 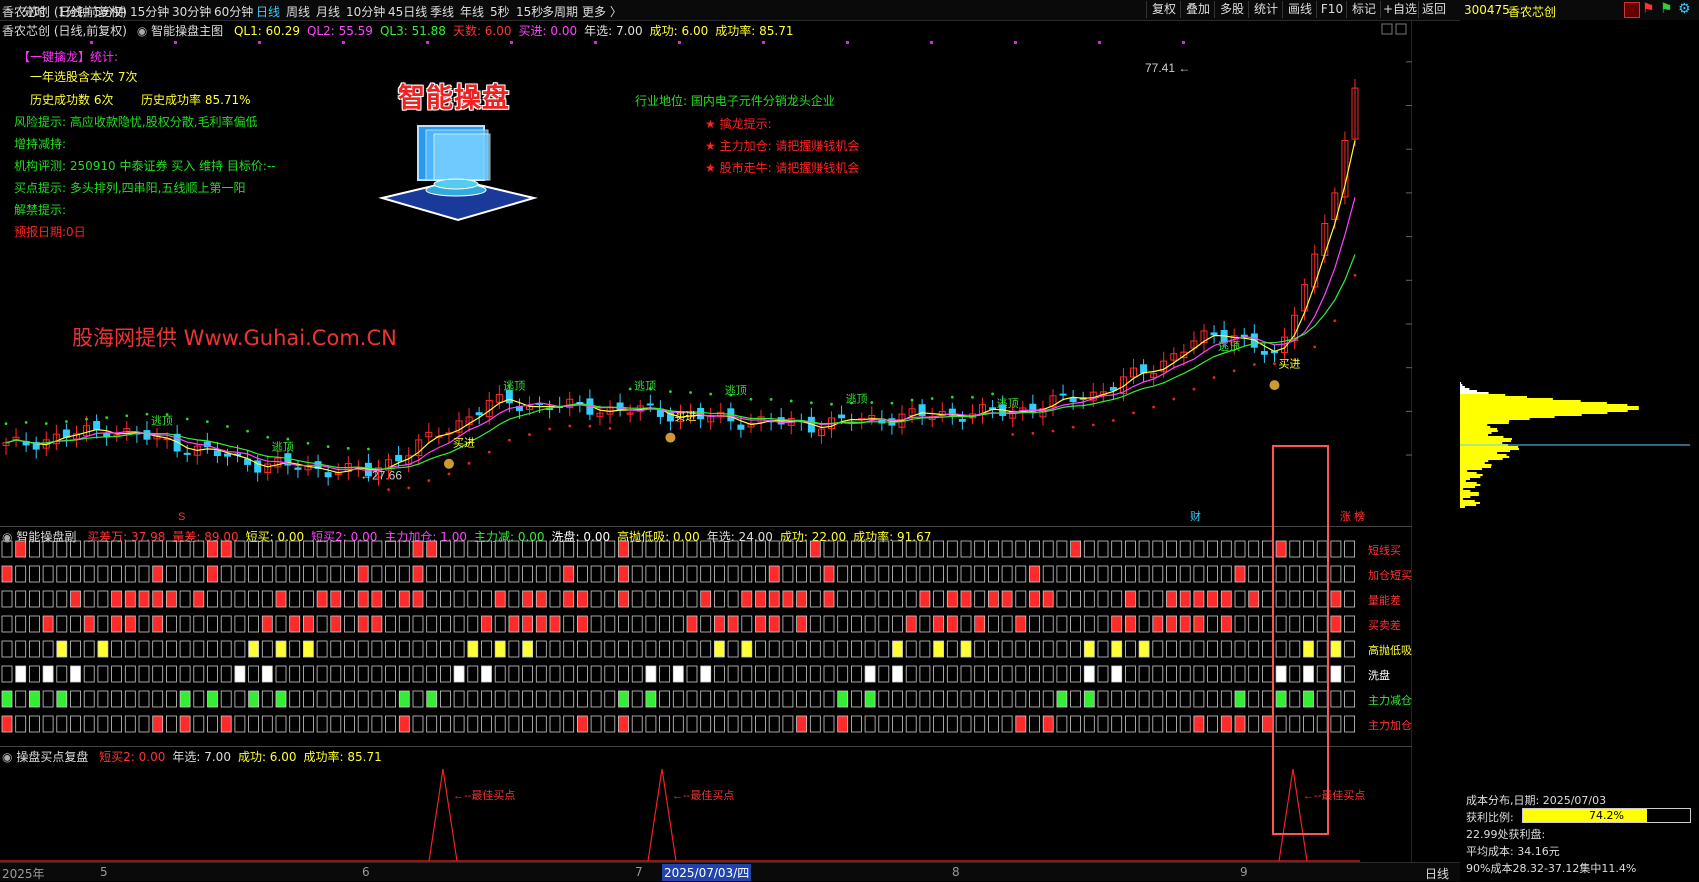 I want to click on toolbar-btn-5: F10, so click(x=1331, y=9).